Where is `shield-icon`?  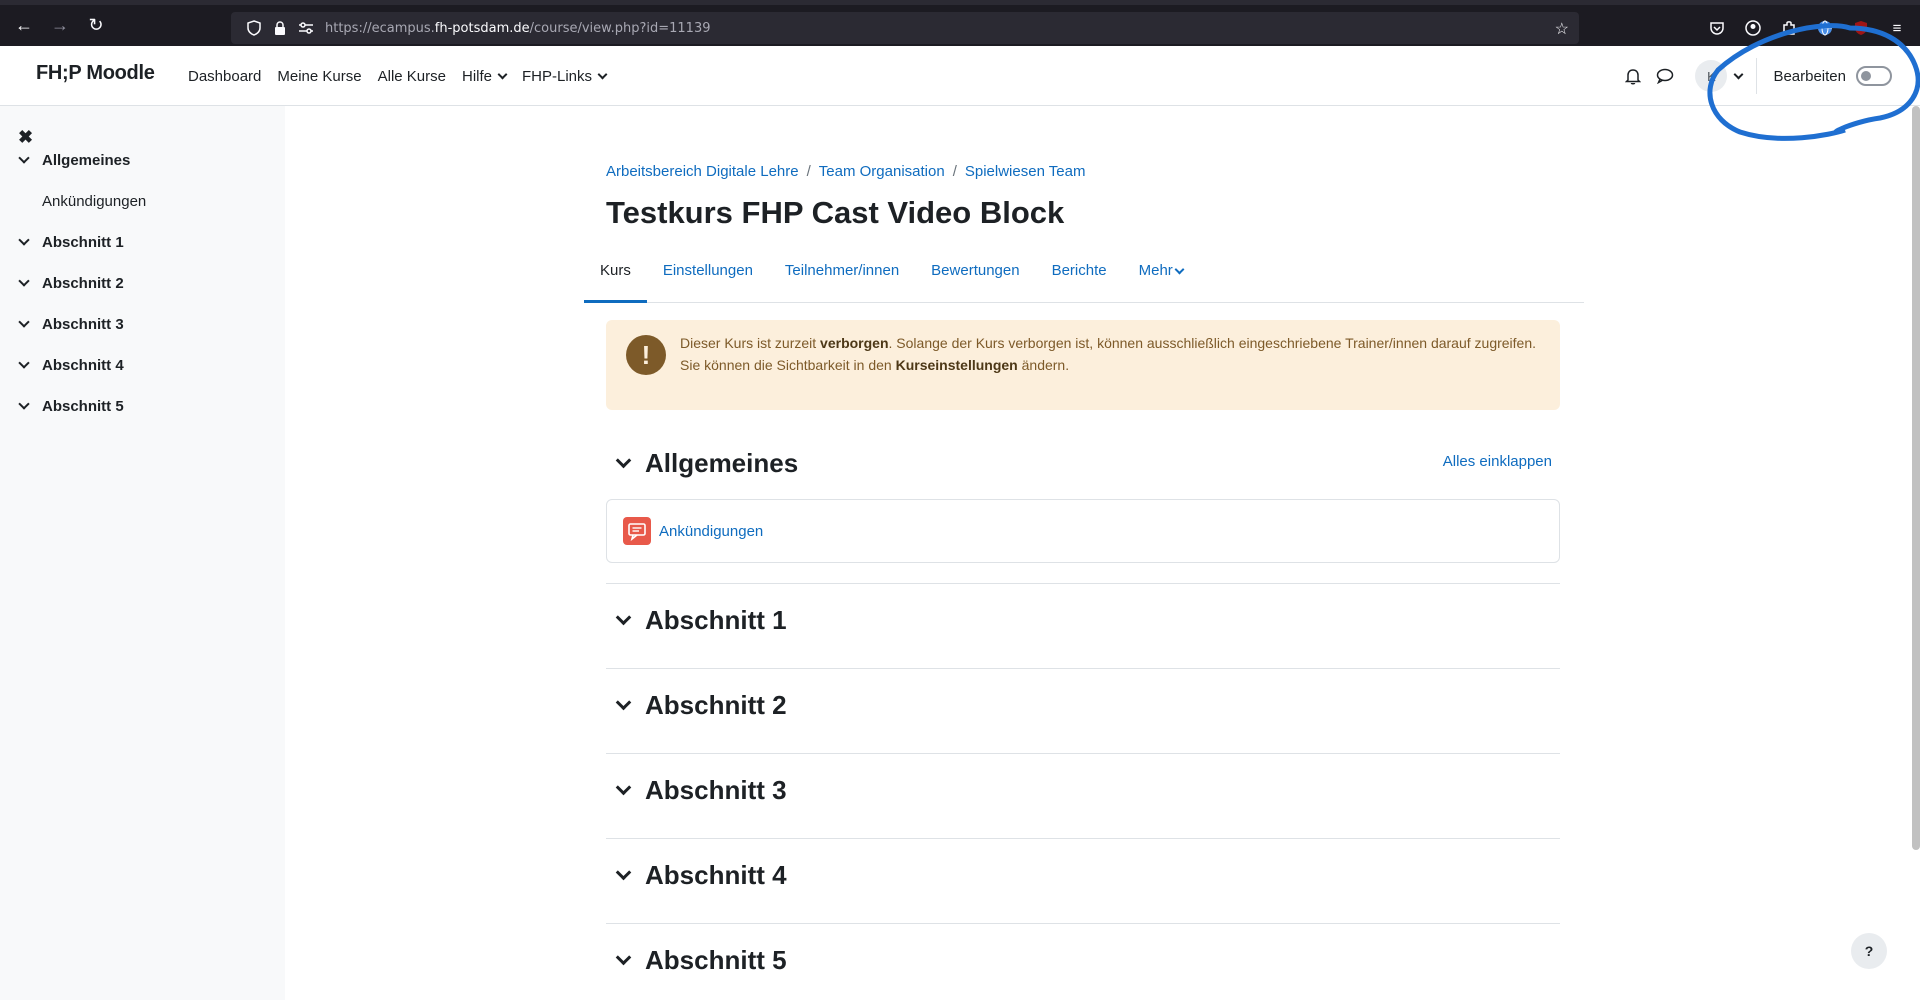
shield-icon is located at coordinates (254, 28).